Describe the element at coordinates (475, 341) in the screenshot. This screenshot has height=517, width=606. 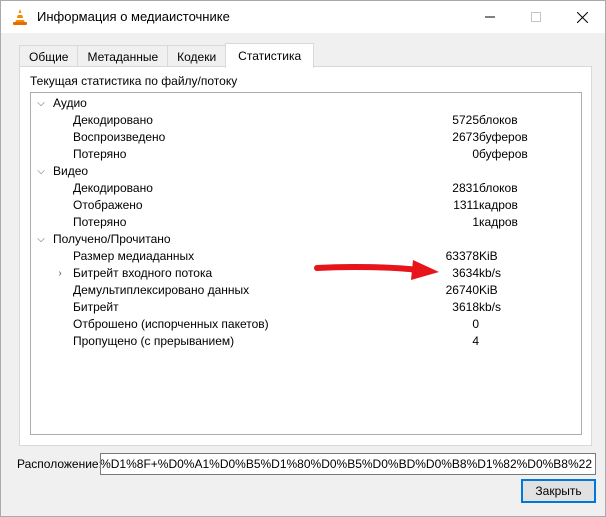
I see `stat-value: 4` at that location.